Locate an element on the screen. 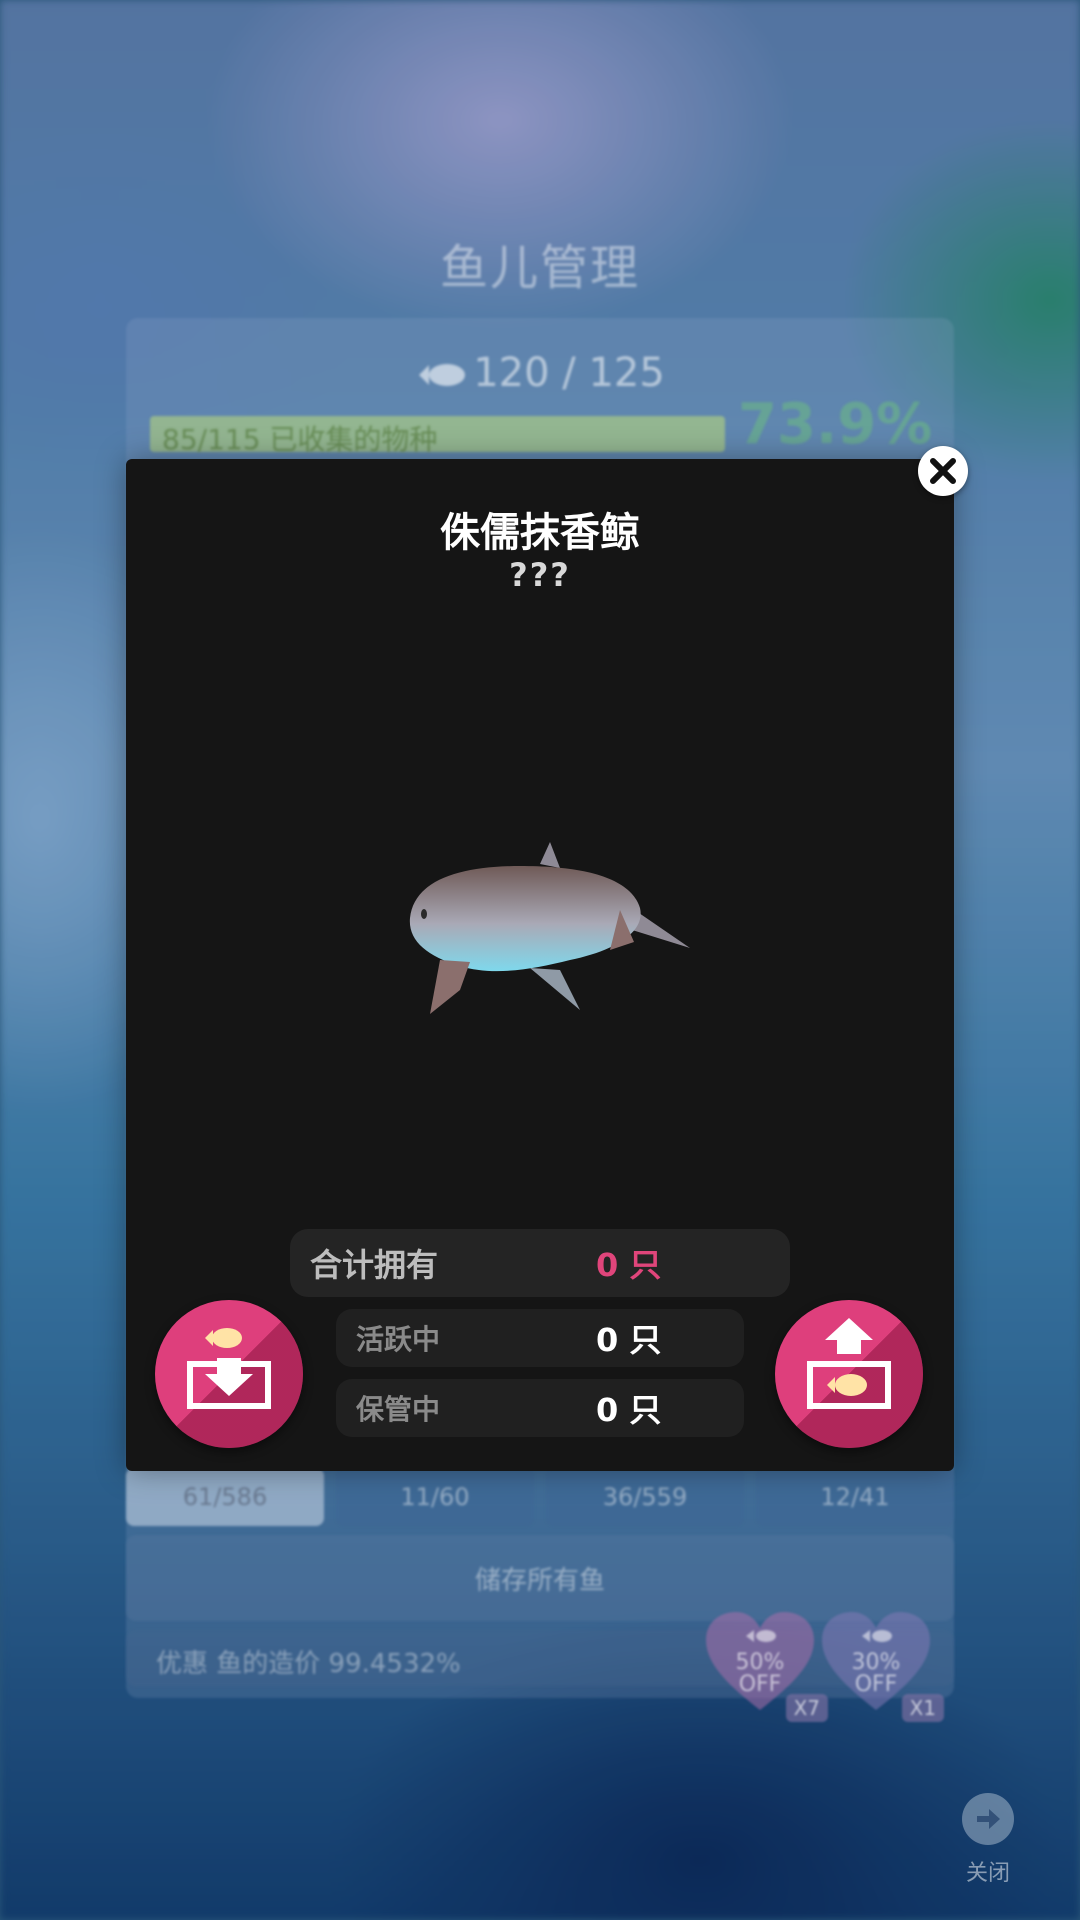 The width and height of the screenshot is (1080, 1920). coupon-30-off: 30% OFF X1 is located at coordinates (882, 1666).